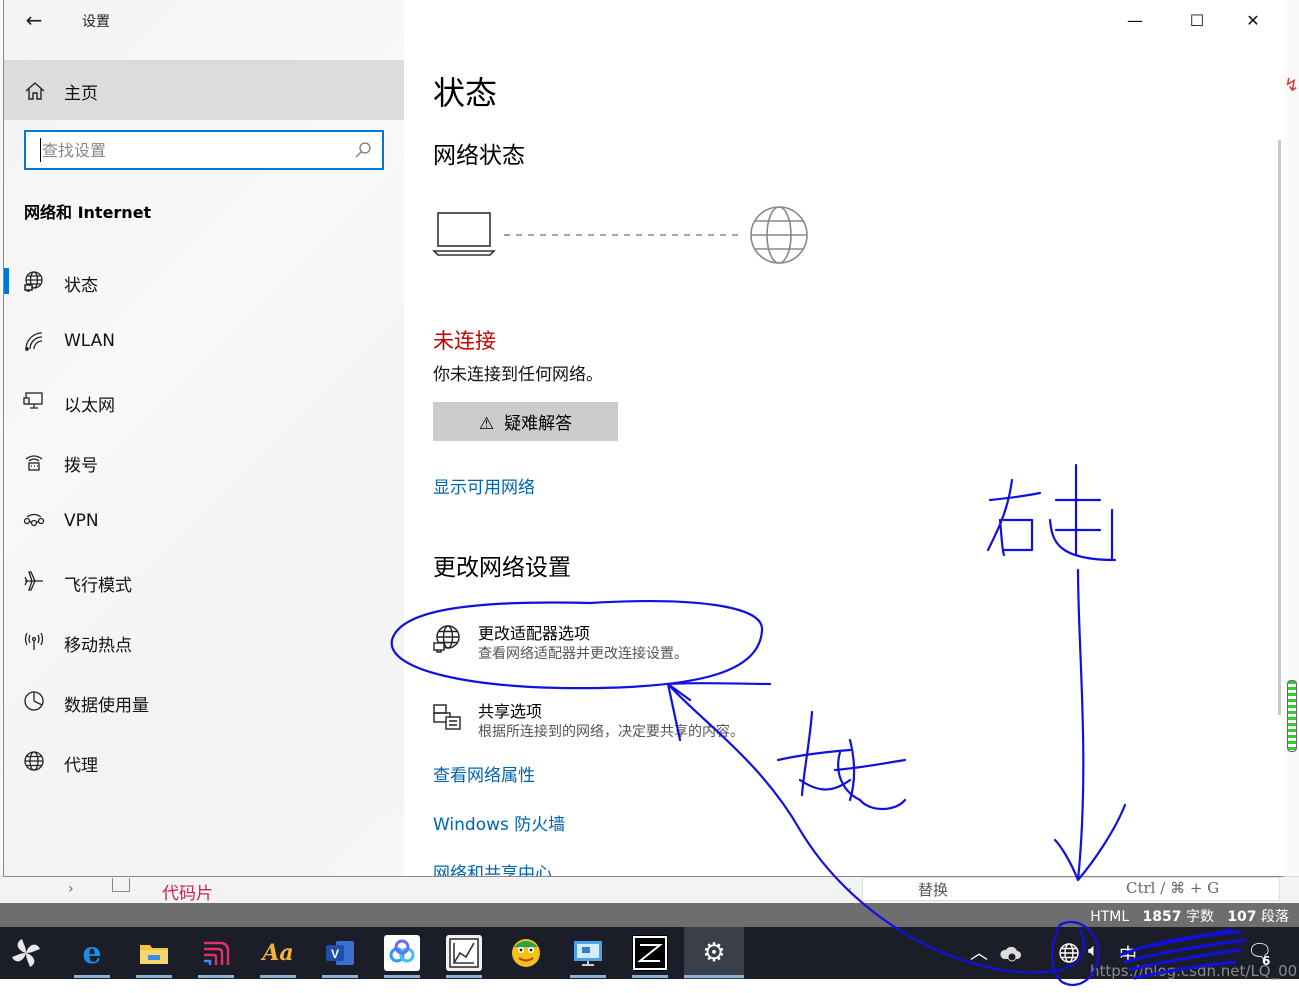 The height and width of the screenshot is (993, 1299). Describe the element at coordinates (465, 93) in the screenshot. I see `page-title: 状态` at that location.